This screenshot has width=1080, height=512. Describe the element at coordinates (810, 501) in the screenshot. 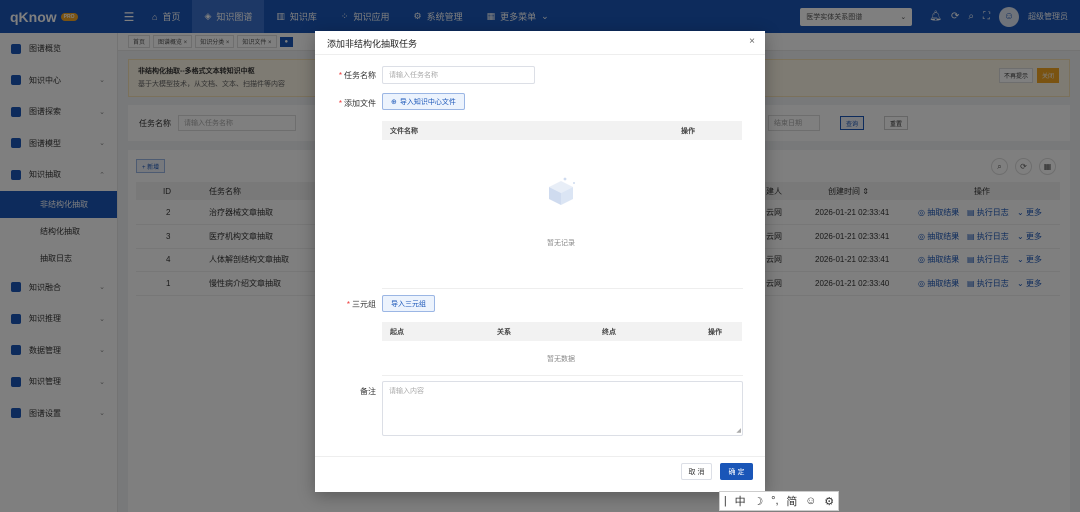

I see `emoji-icon: ☺` at that location.